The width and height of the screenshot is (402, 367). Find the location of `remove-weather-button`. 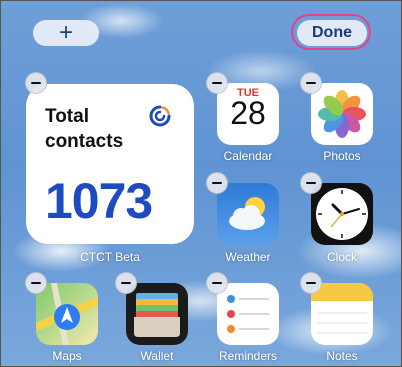

remove-weather-button is located at coordinates (217, 183).